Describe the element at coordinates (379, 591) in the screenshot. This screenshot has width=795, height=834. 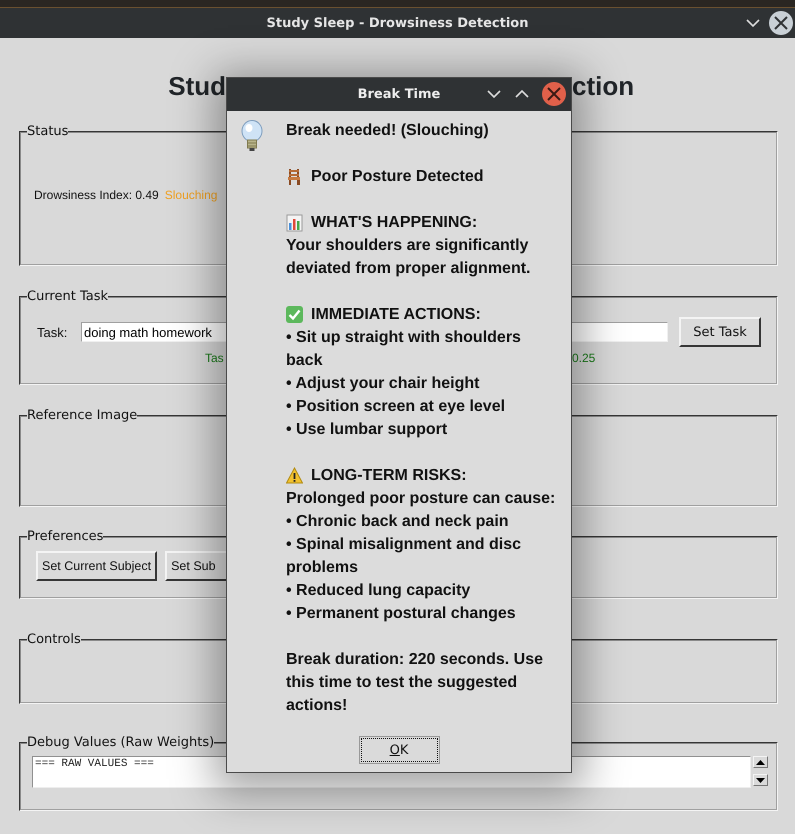
I see `message-text: • Reduced lung capacity` at that location.